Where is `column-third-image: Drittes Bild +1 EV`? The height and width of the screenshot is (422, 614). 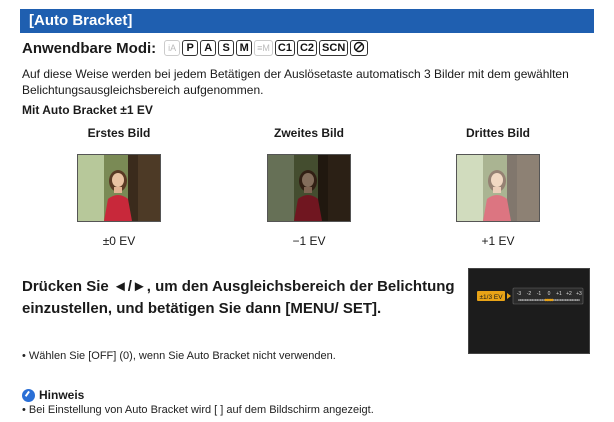 column-third-image: Drittes Bild +1 EV is located at coordinates (498, 187).